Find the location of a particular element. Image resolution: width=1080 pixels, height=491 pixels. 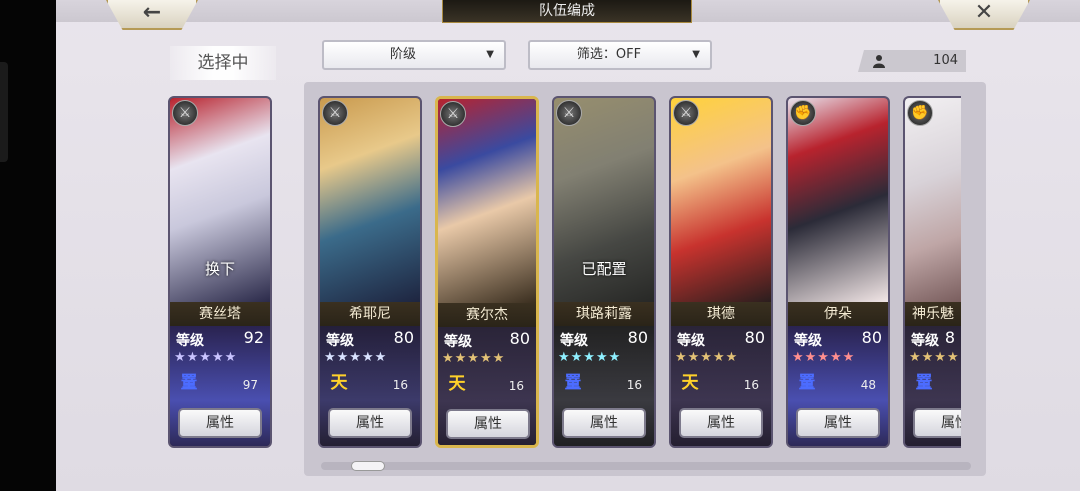

level-value: 92 is located at coordinates (253, 337).